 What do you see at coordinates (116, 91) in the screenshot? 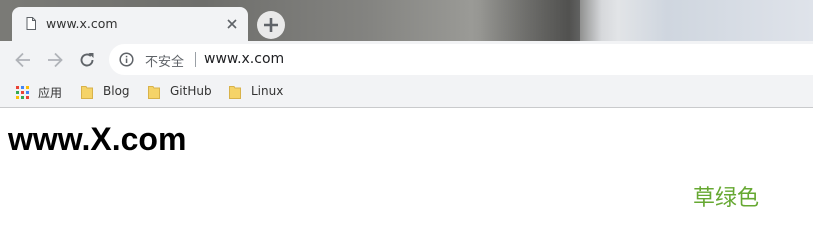
I see `bookmark-label: Blog` at bounding box center [116, 91].